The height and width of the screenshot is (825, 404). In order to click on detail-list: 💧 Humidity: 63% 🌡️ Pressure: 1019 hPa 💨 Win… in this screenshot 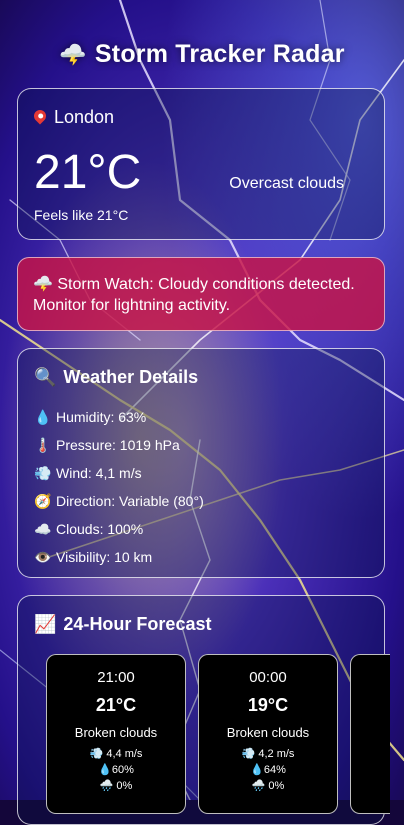, I will do `click(119, 487)`.